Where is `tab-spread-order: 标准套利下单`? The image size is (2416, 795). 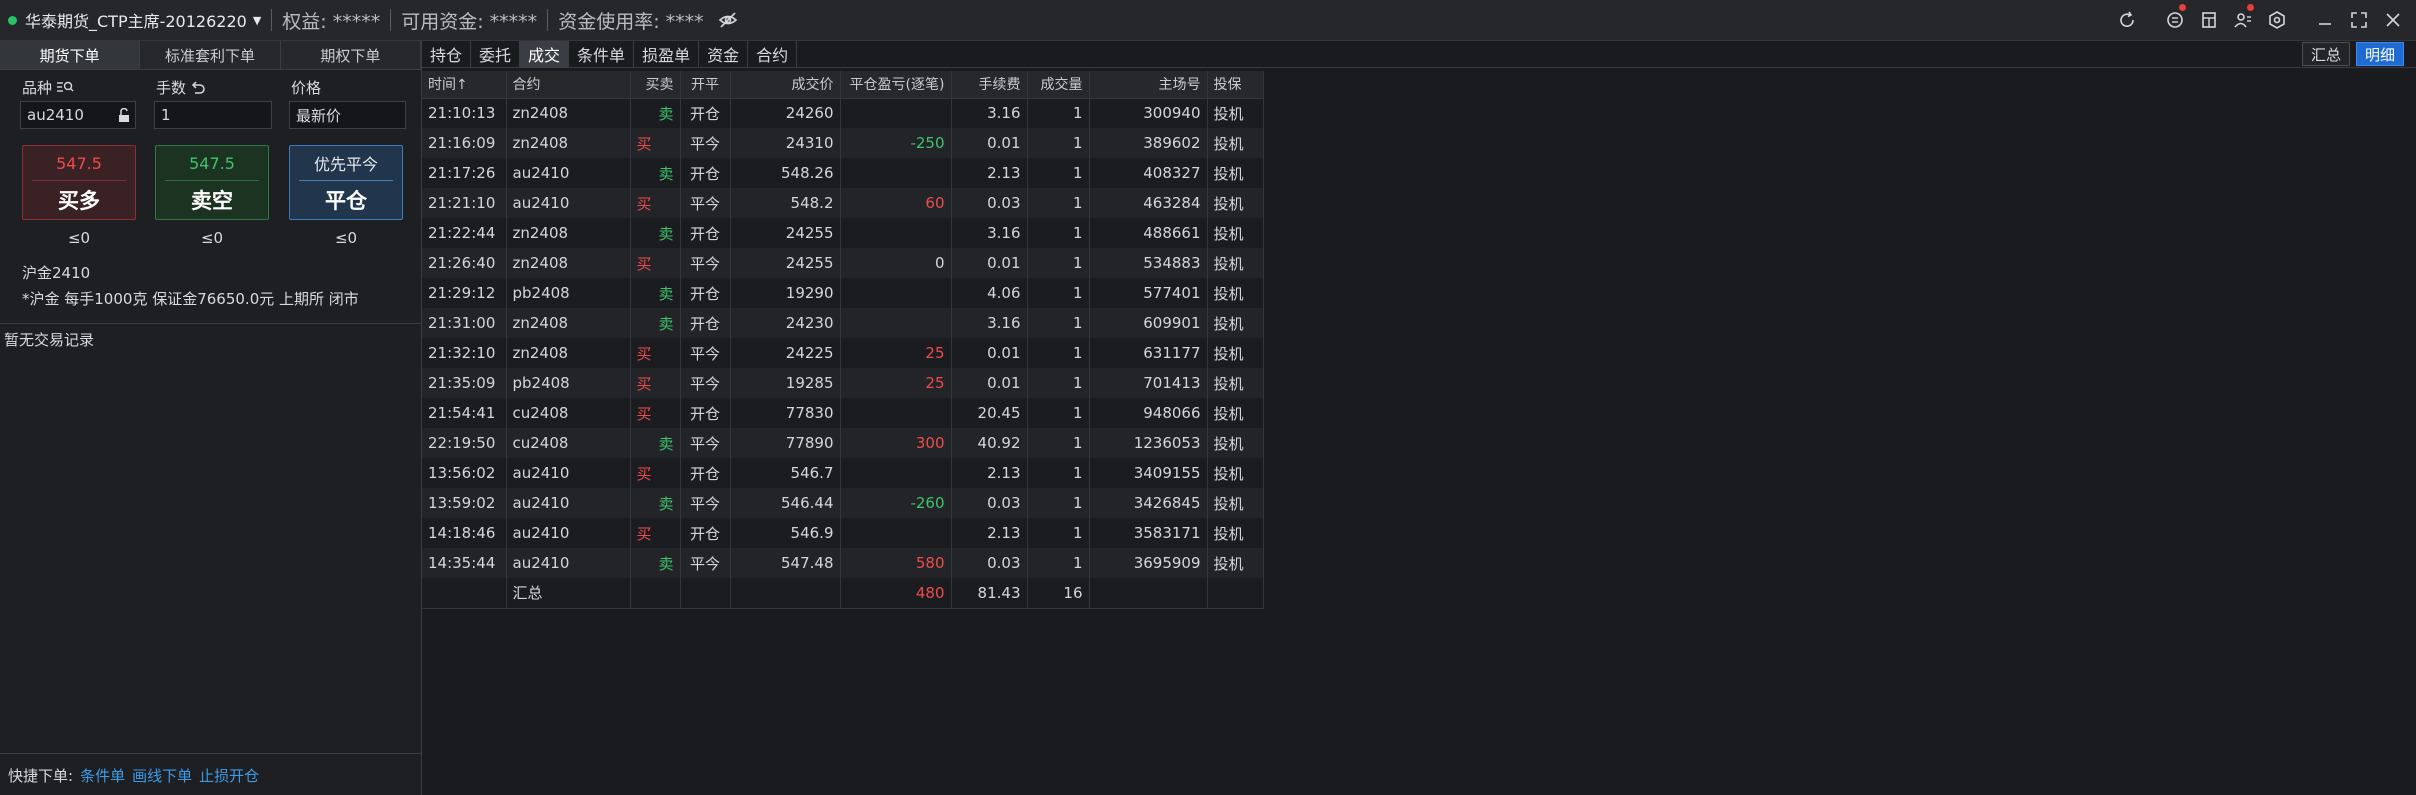
tab-spread-order: 标准套利下单 is located at coordinates (210, 55).